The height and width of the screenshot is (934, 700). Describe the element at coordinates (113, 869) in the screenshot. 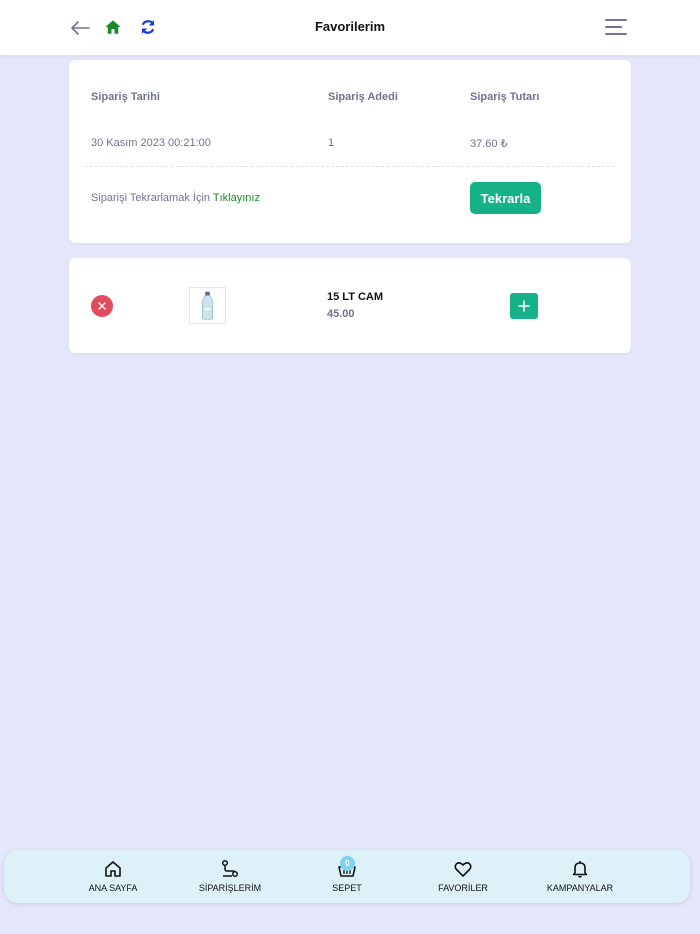

I see `home-outline-icon` at that location.